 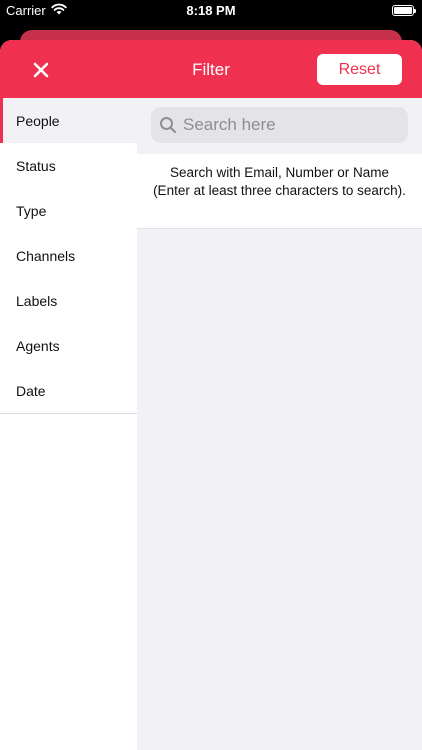 What do you see at coordinates (168, 125) in the screenshot?
I see `search-icon` at bounding box center [168, 125].